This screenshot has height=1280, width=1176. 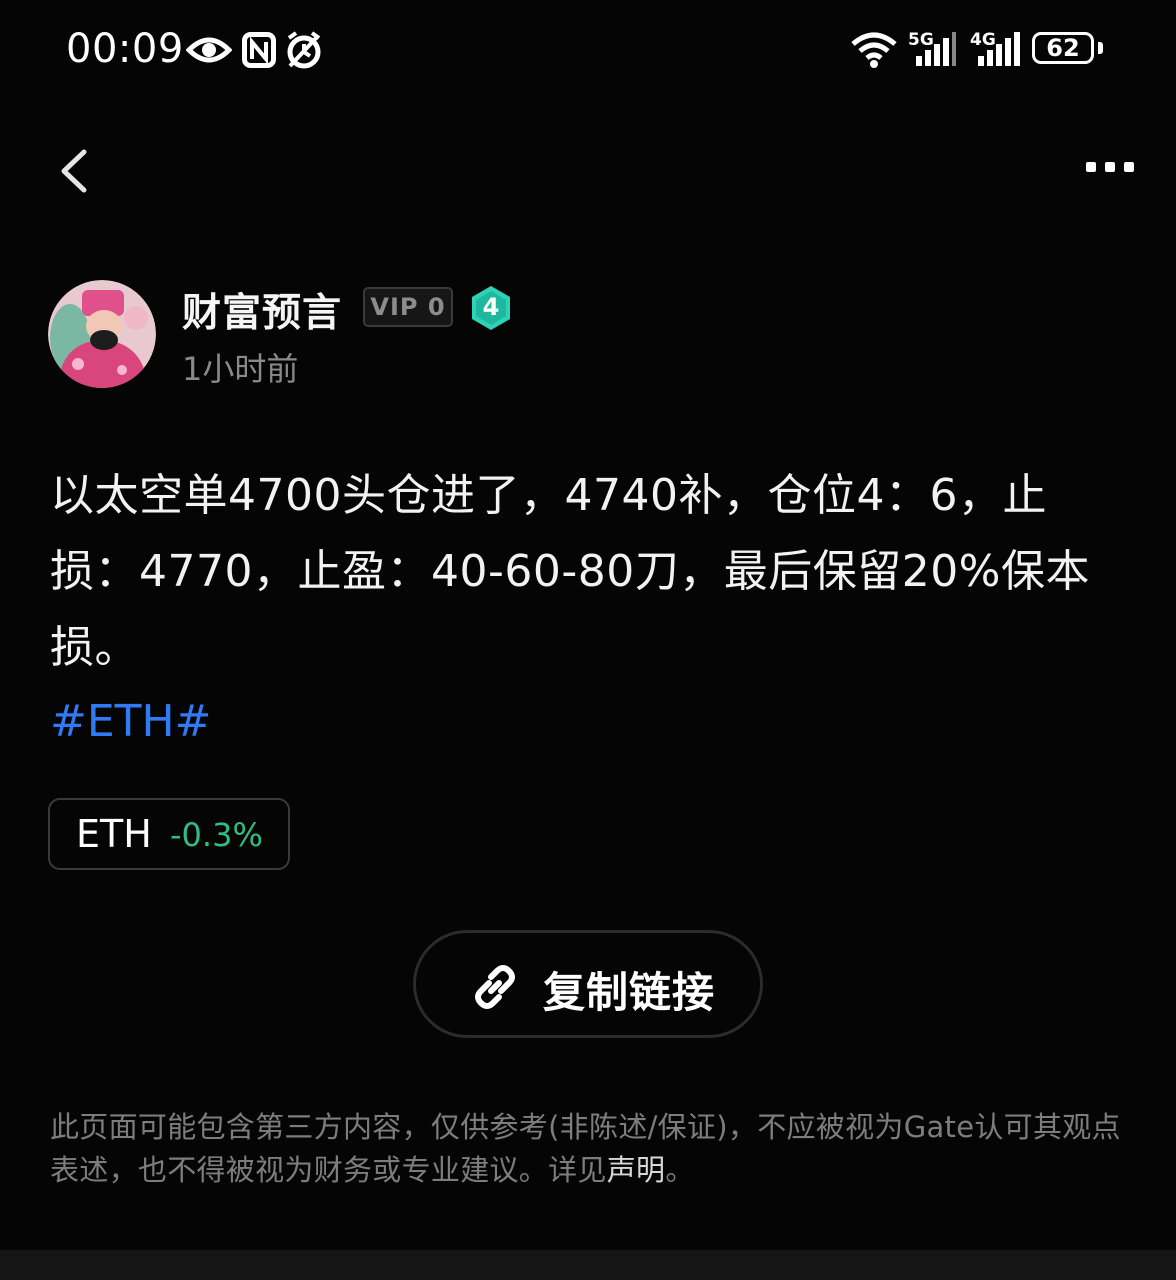 I want to click on vip-badge: VIP 0, so click(x=408, y=307).